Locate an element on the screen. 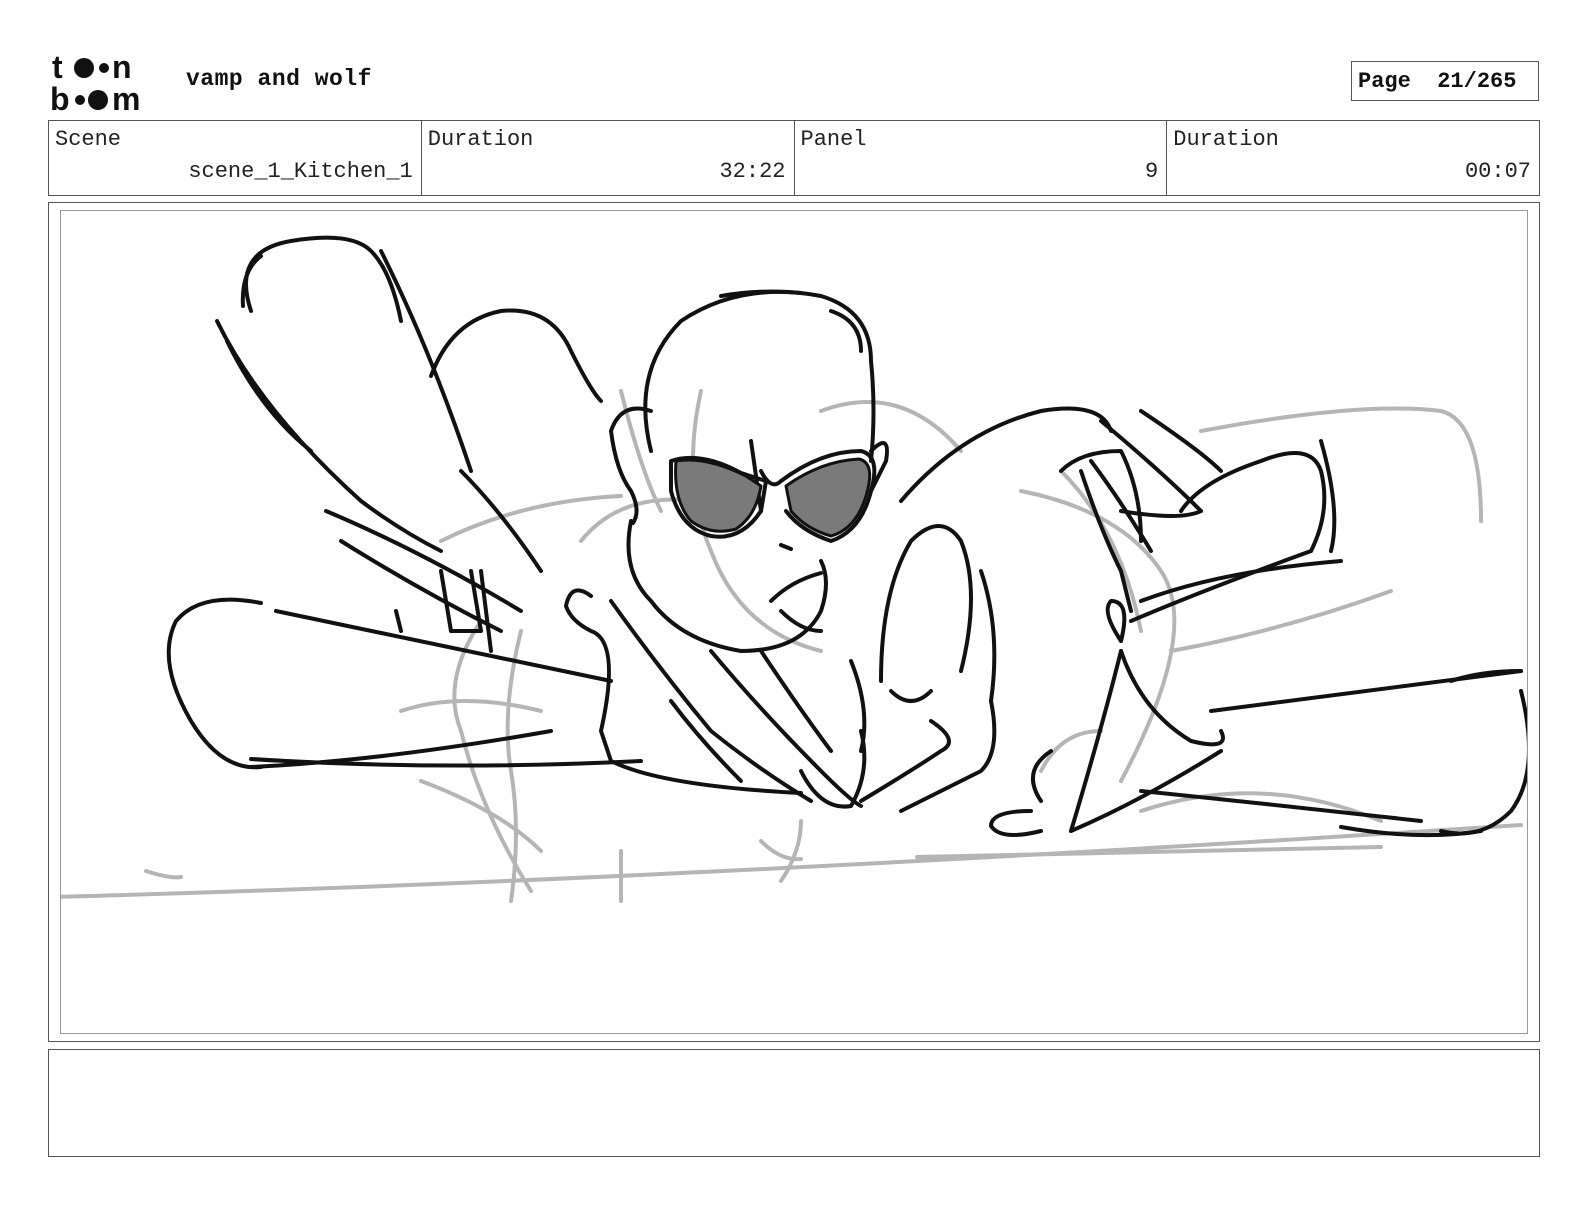 The height and width of the screenshot is (1224, 1584). panel-cell: Panel 9 is located at coordinates (981, 158).